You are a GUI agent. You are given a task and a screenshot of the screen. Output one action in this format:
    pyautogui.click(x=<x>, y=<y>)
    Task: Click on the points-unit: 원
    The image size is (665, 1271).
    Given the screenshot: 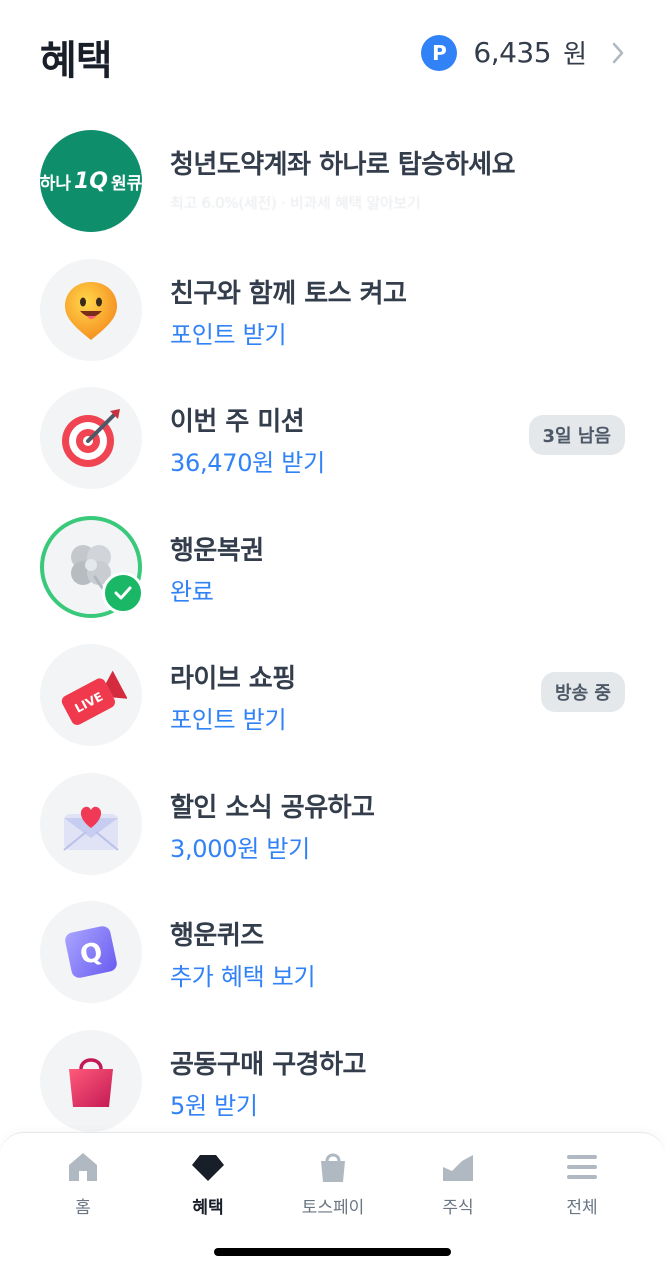 What is the action you would take?
    pyautogui.click(x=575, y=55)
    